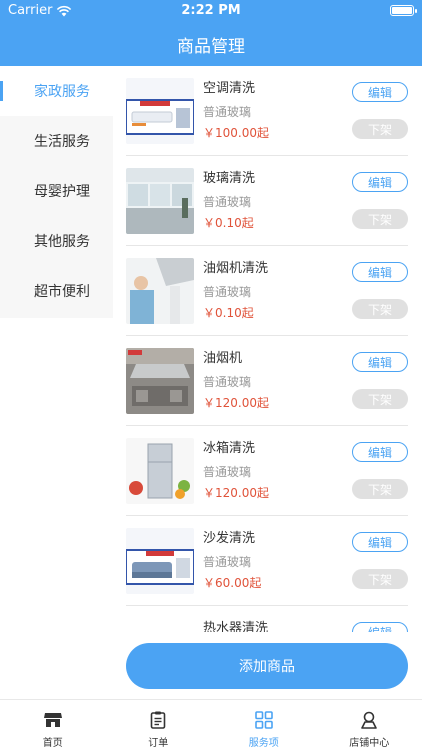 The height and width of the screenshot is (750, 422). I want to click on nav-bar: 商品管理, so click(211, 44).